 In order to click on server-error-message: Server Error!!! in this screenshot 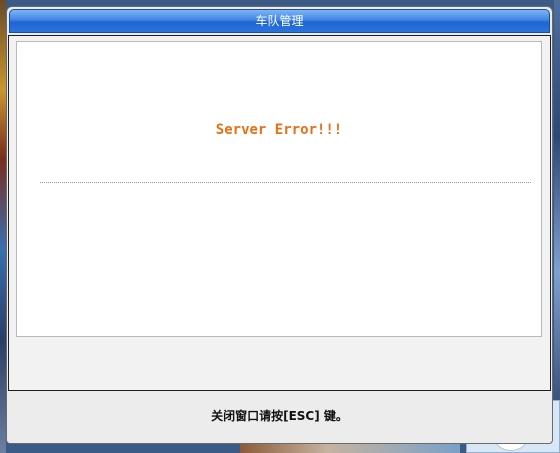, I will do `click(279, 130)`.